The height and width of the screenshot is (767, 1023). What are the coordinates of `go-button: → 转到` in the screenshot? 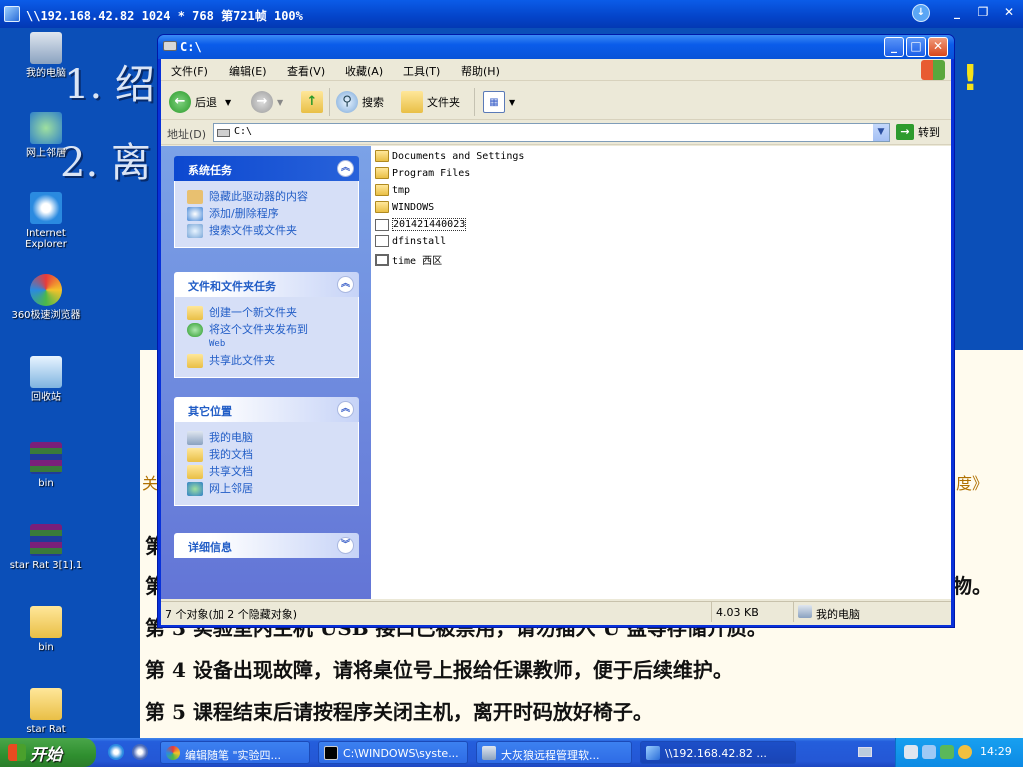 It's located at (918, 132).